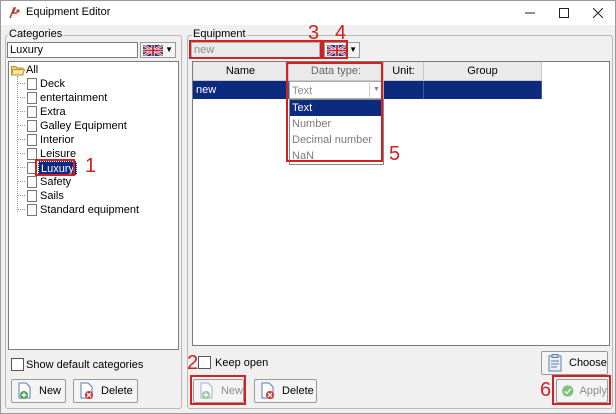 Image resolution: width=616 pixels, height=414 pixels. I want to click on choose-button: Choose, so click(574, 363).